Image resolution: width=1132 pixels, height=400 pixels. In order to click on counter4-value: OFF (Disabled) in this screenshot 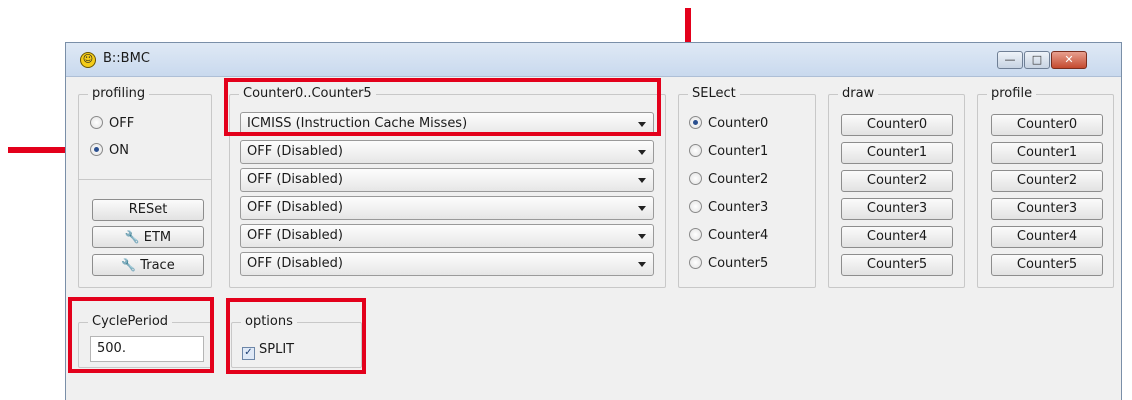, I will do `click(295, 235)`.